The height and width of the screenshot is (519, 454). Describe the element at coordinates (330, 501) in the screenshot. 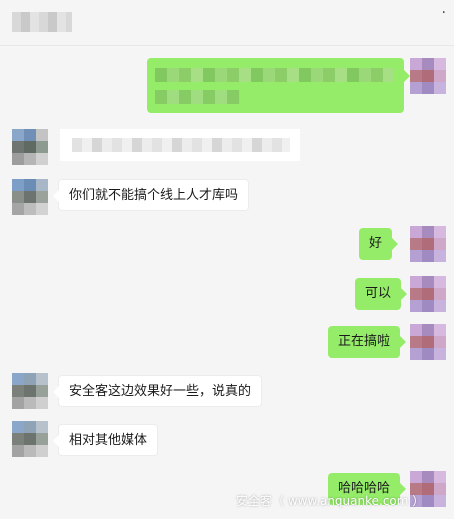

I see `watermark: 安全客（ www.anquanke.com ）` at that location.